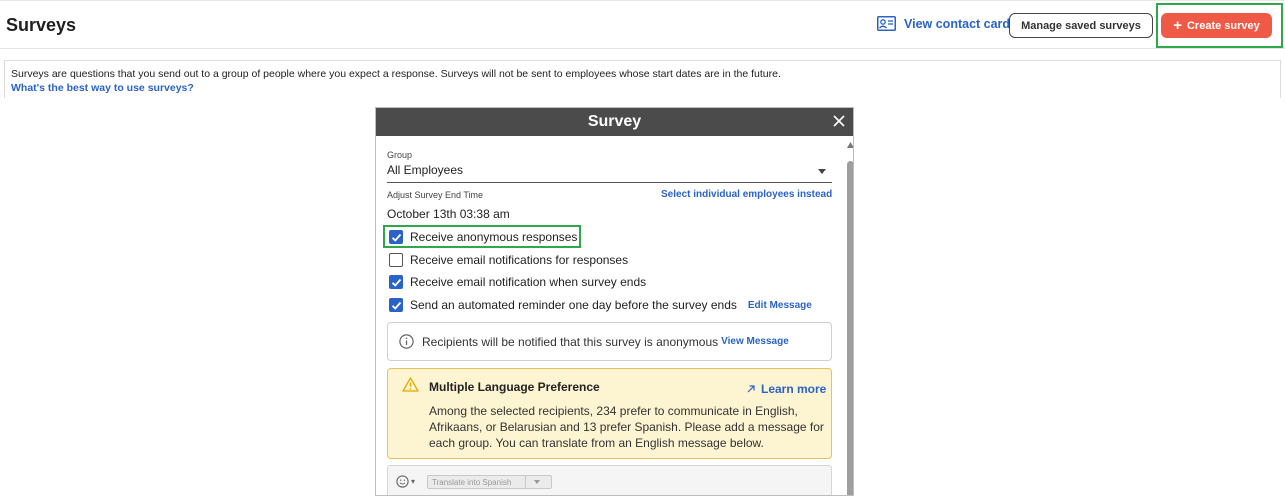 The image size is (1285, 496). I want to click on group-select-value: All Employees, so click(425, 170).